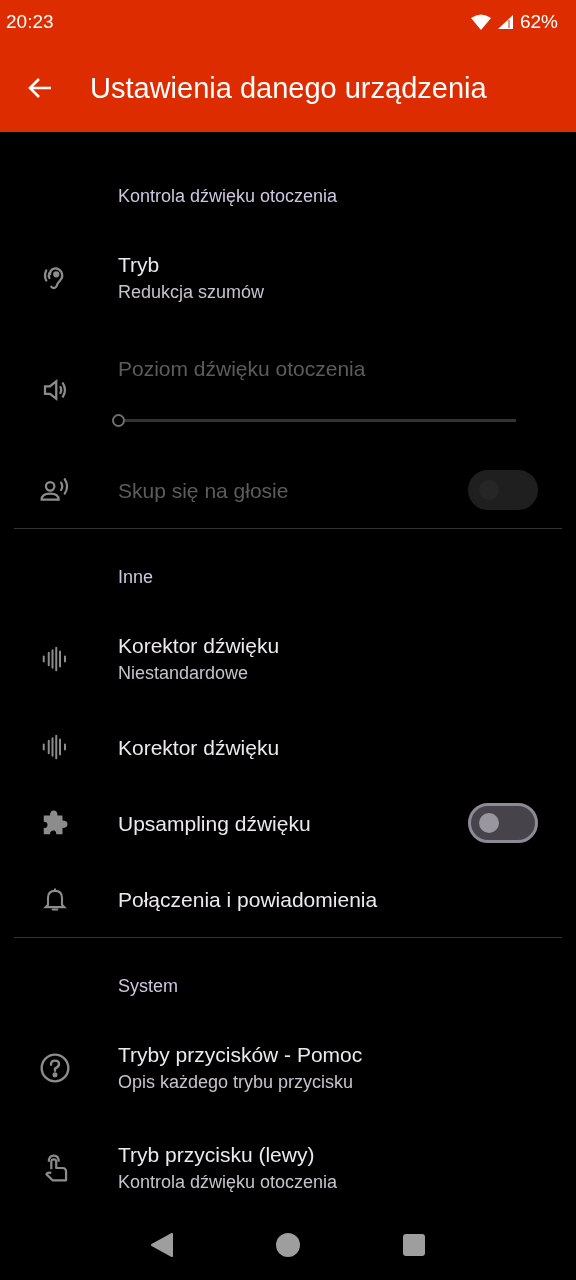 The image size is (576, 1280). I want to click on setting-title: Tryby przycisków - Pomoc, so click(241, 1055).